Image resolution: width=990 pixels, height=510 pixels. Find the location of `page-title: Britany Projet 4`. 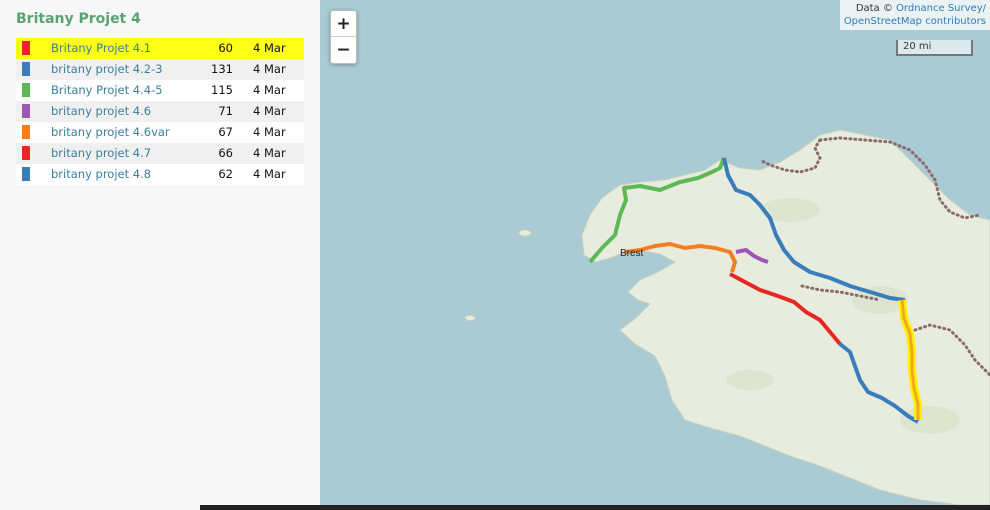

page-title: Britany Projet 4 is located at coordinates (78, 19).